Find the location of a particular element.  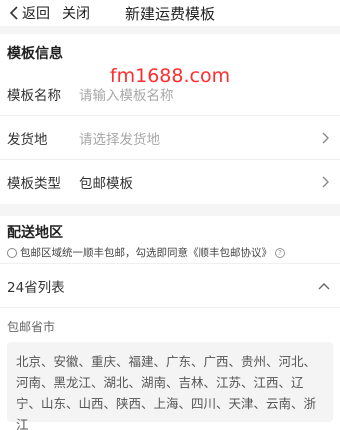

chevron-up-icon is located at coordinates (324, 285).